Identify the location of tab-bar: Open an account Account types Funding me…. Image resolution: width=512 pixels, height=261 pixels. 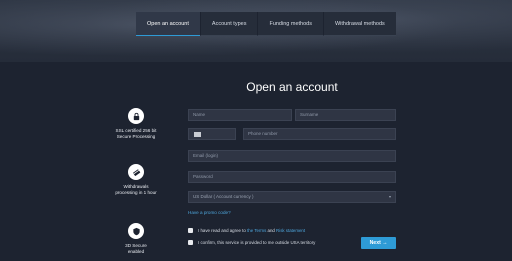
(266, 24).